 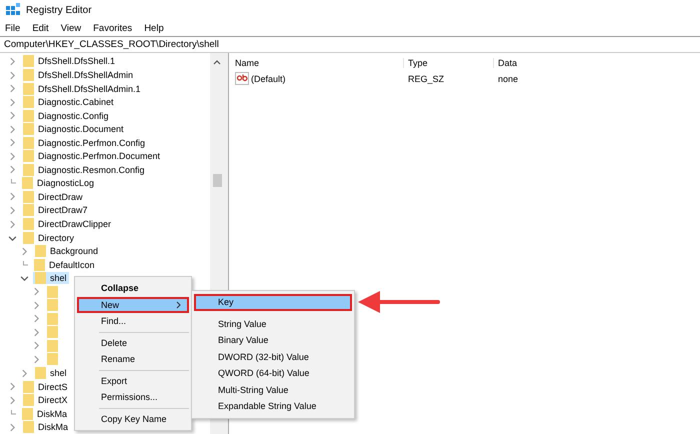 What do you see at coordinates (133, 418) in the screenshot?
I see `menu-item: Copy Key Name` at bounding box center [133, 418].